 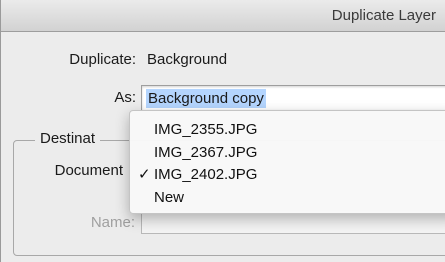 What do you see at coordinates (223, 16) in the screenshot?
I see `title-bar: Duplicate Layer` at bounding box center [223, 16].